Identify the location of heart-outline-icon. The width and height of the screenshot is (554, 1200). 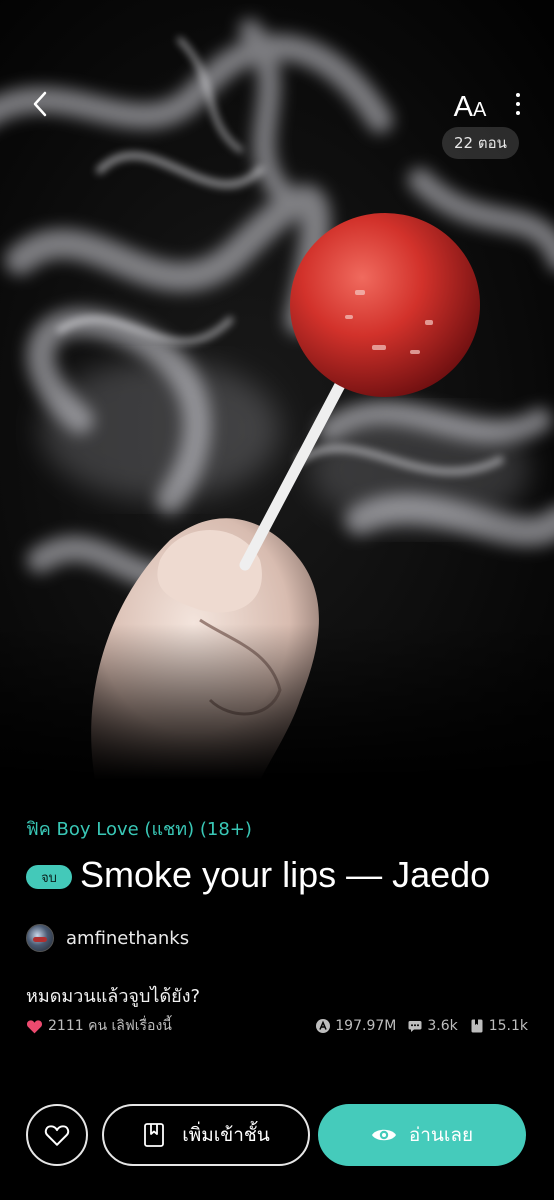
(57, 1135).